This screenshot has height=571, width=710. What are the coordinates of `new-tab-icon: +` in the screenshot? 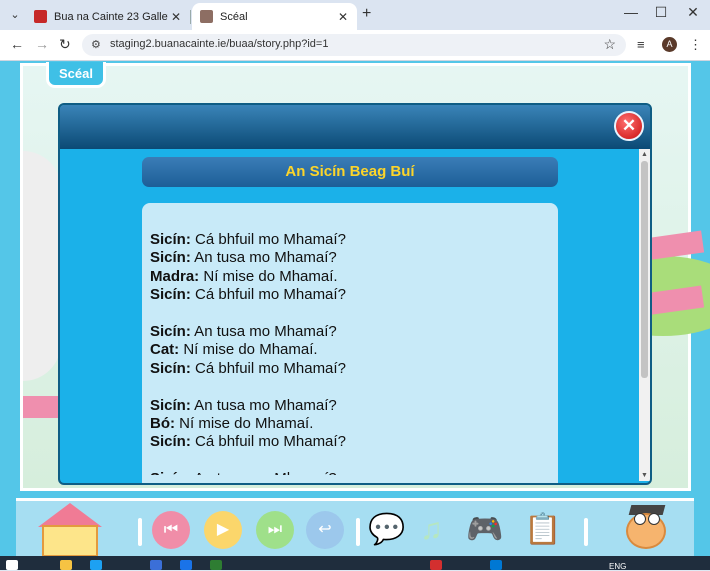 It's located at (366, 14).